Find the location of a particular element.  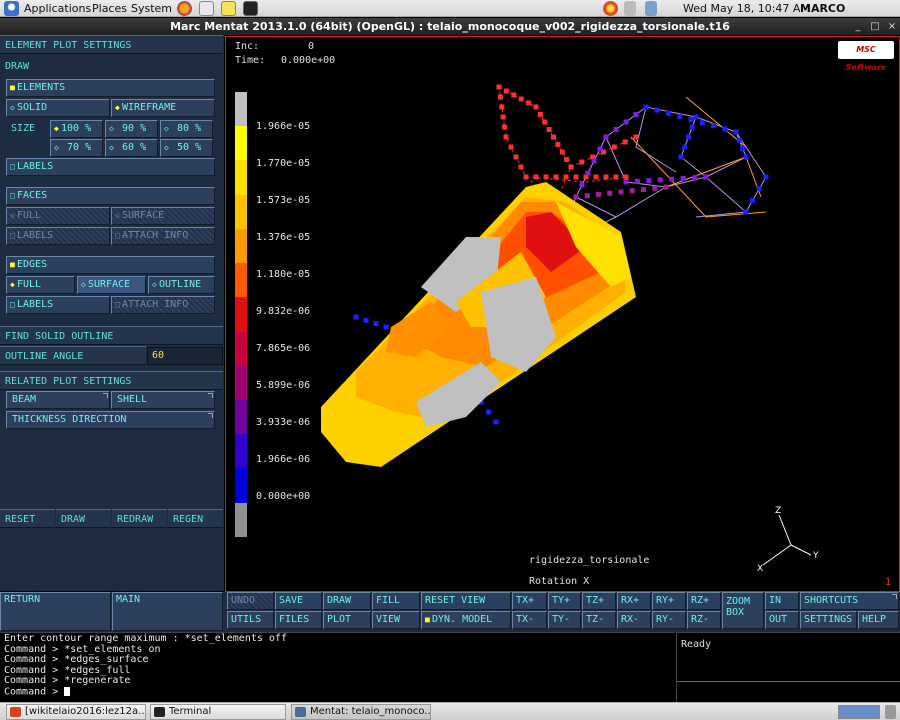

utils-button: UTILS is located at coordinates (250, 620).